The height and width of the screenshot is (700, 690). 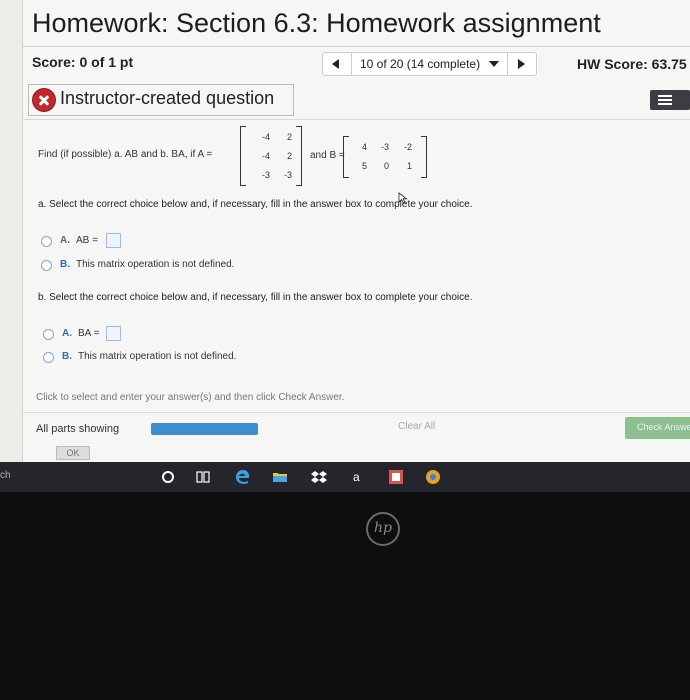 What do you see at coordinates (663, 427) in the screenshot?
I see `check-answer-label: Check Answer` at bounding box center [663, 427].